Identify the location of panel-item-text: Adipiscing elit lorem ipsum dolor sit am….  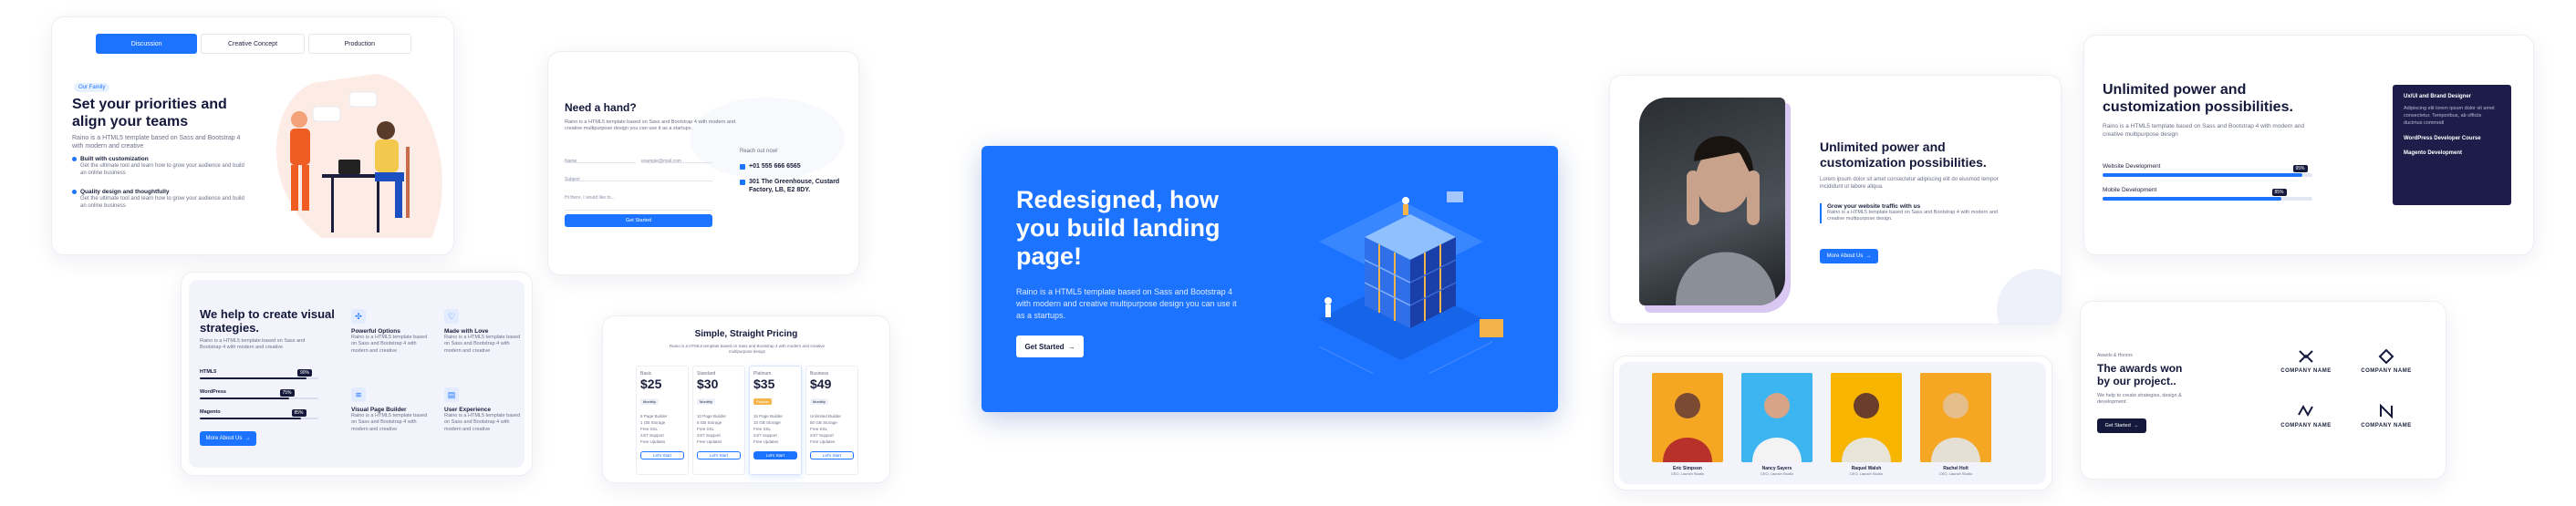
(2449, 116).